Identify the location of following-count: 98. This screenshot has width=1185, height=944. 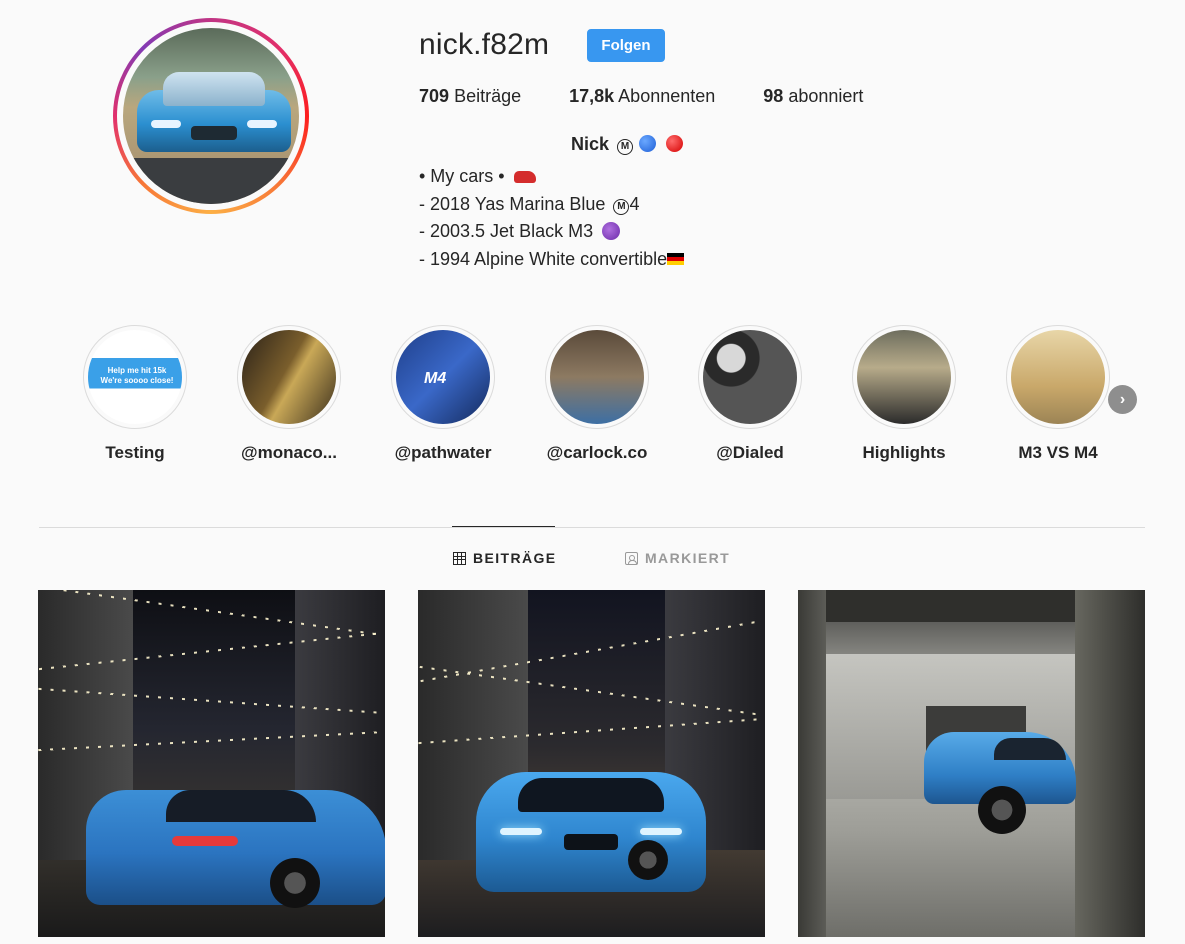
(773, 96).